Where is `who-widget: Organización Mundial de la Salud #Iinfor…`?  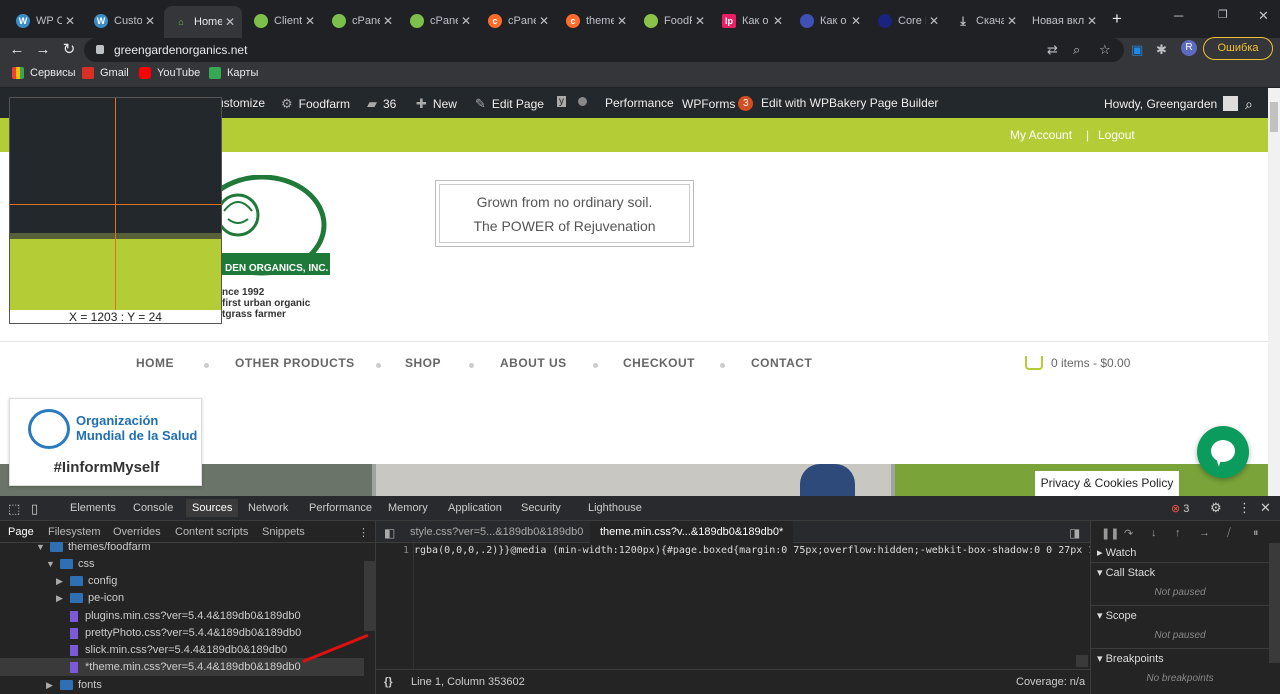 who-widget: Organización Mundial de la Salud #Iinfor… is located at coordinates (105, 442).